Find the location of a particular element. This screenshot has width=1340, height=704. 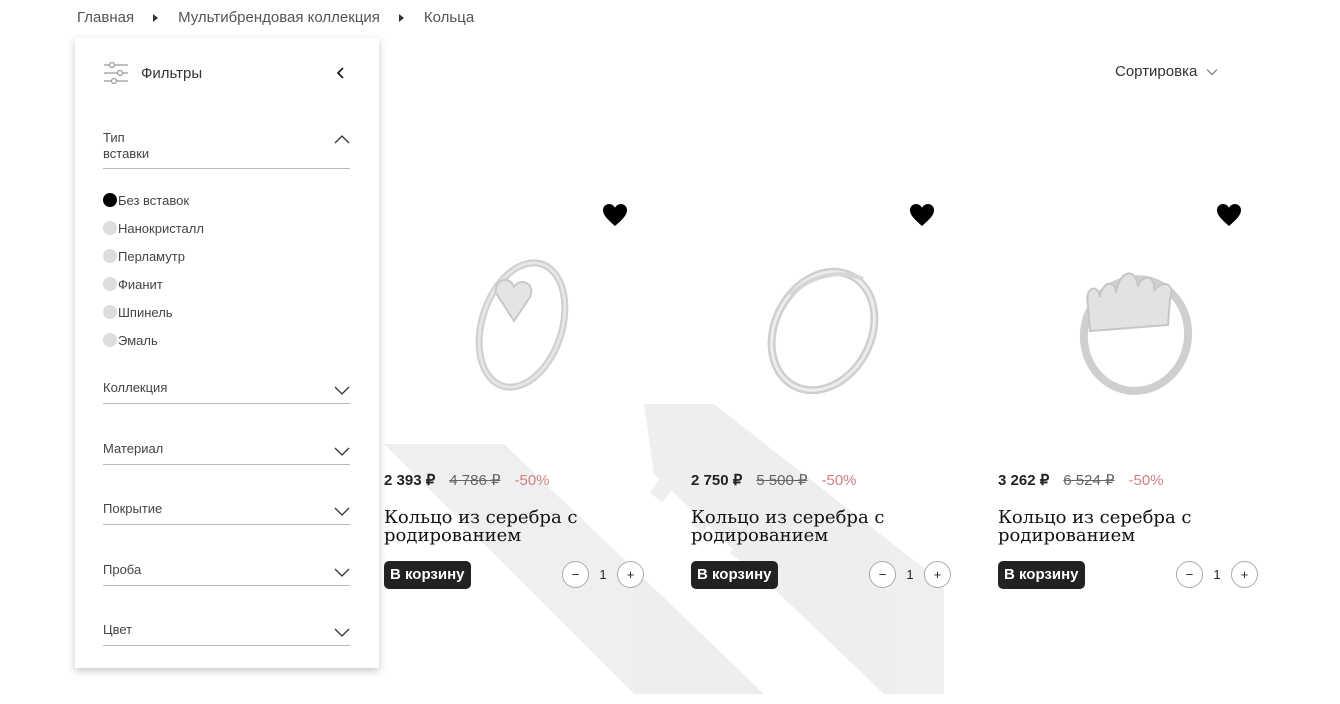

option-mother-of-pearl: Перламутр is located at coordinates (153, 256).